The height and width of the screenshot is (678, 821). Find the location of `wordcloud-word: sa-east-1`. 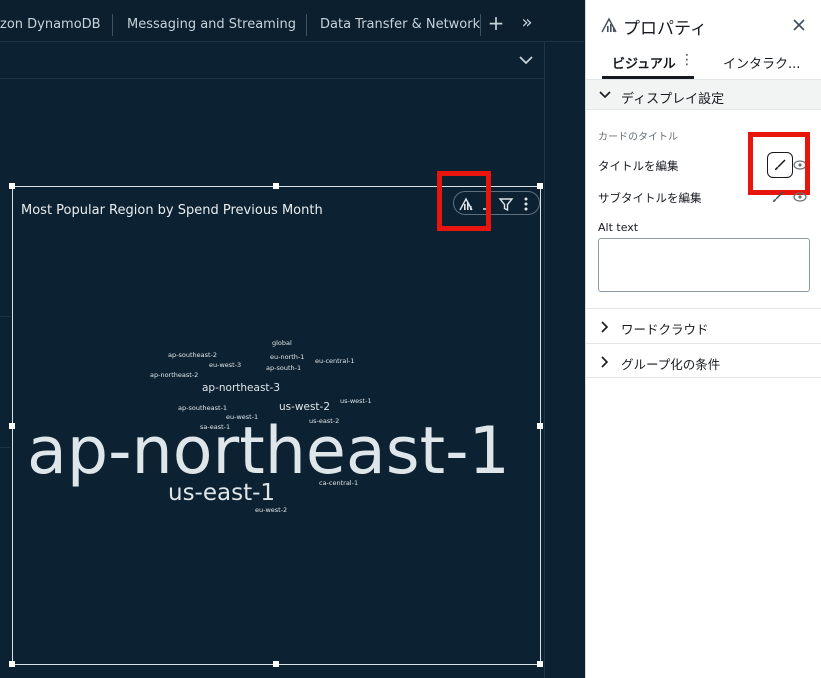

wordcloud-word: sa-east-1 is located at coordinates (215, 427).